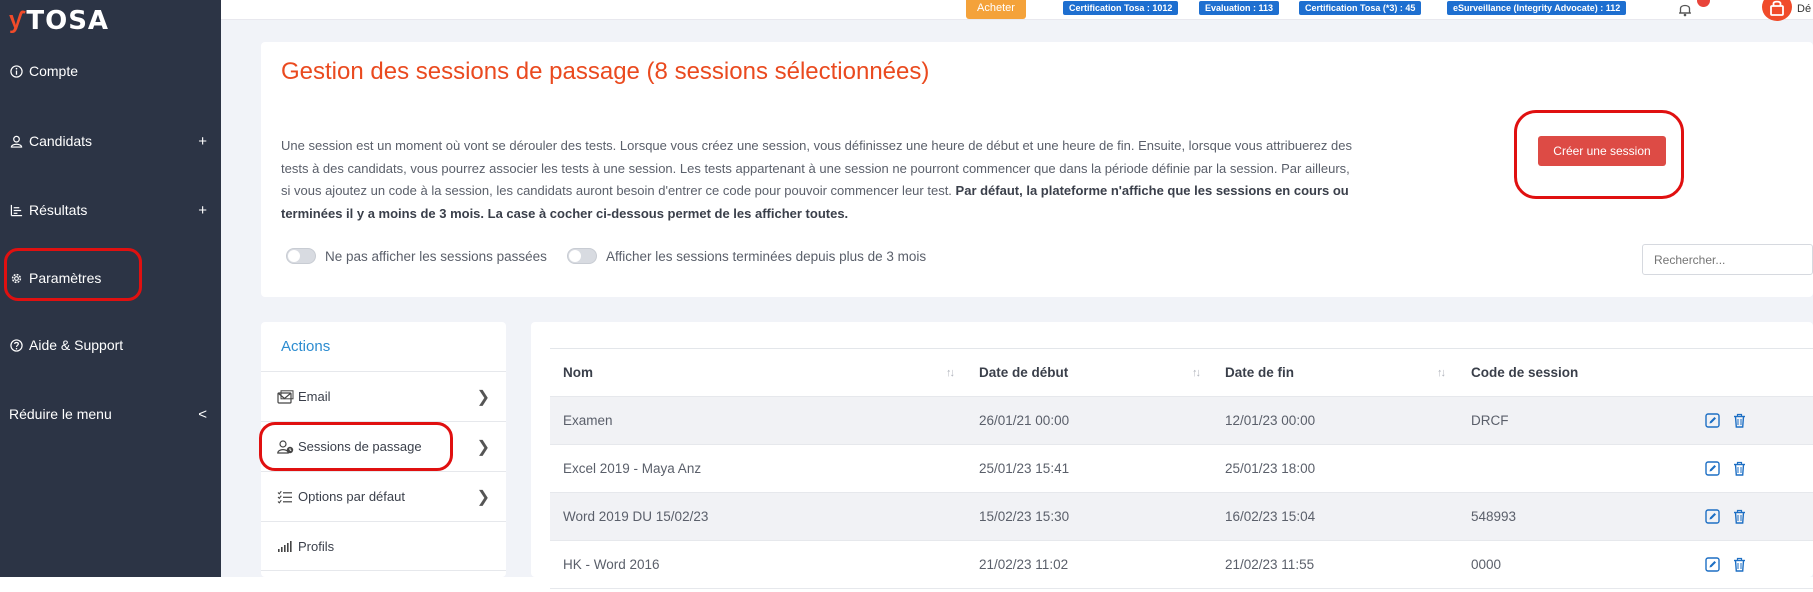 This screenshot has height=592, width=1813. Describe the element at coordinates (383, 546) in the screenshot. I see `action-item-profils: Profils` at that location.